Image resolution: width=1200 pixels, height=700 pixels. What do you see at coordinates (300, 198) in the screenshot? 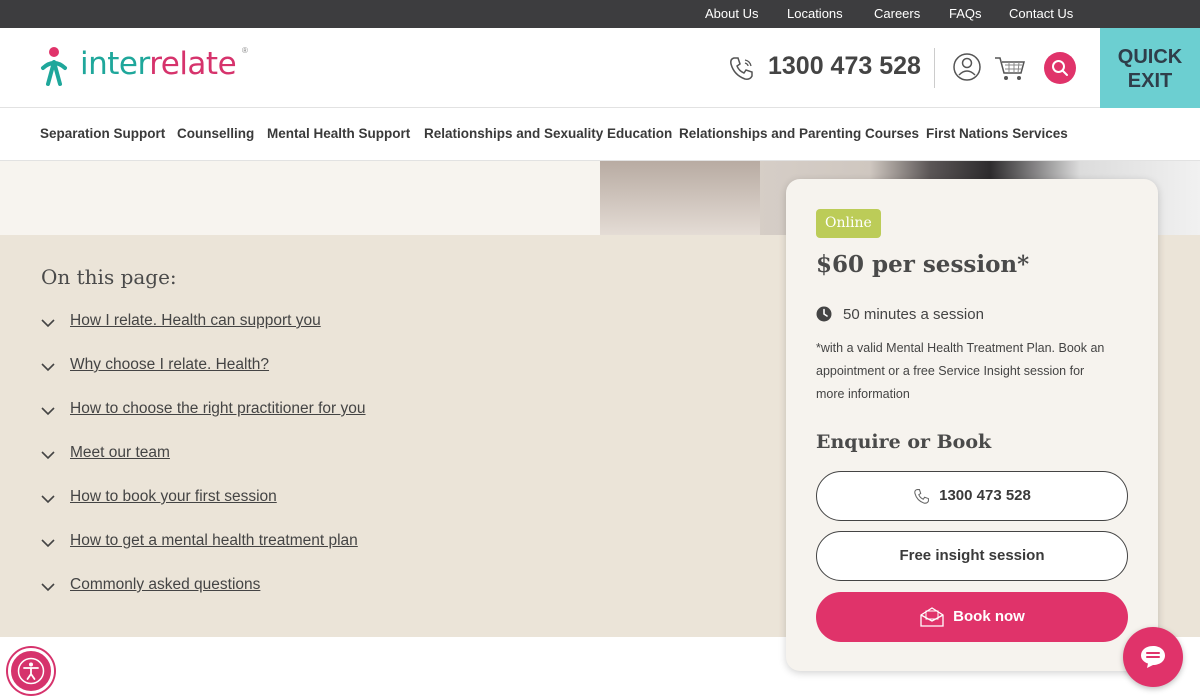
I see `hero-text-area` at bounding box center [300, 198].